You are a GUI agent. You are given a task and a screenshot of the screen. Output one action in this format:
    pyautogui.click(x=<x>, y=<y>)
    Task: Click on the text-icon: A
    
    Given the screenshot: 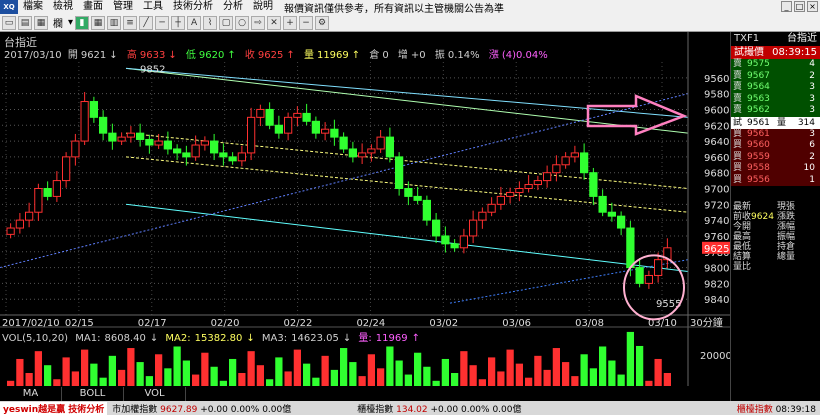 What is the action you would take?
    pyautogui.click(x=194, y=22)
    